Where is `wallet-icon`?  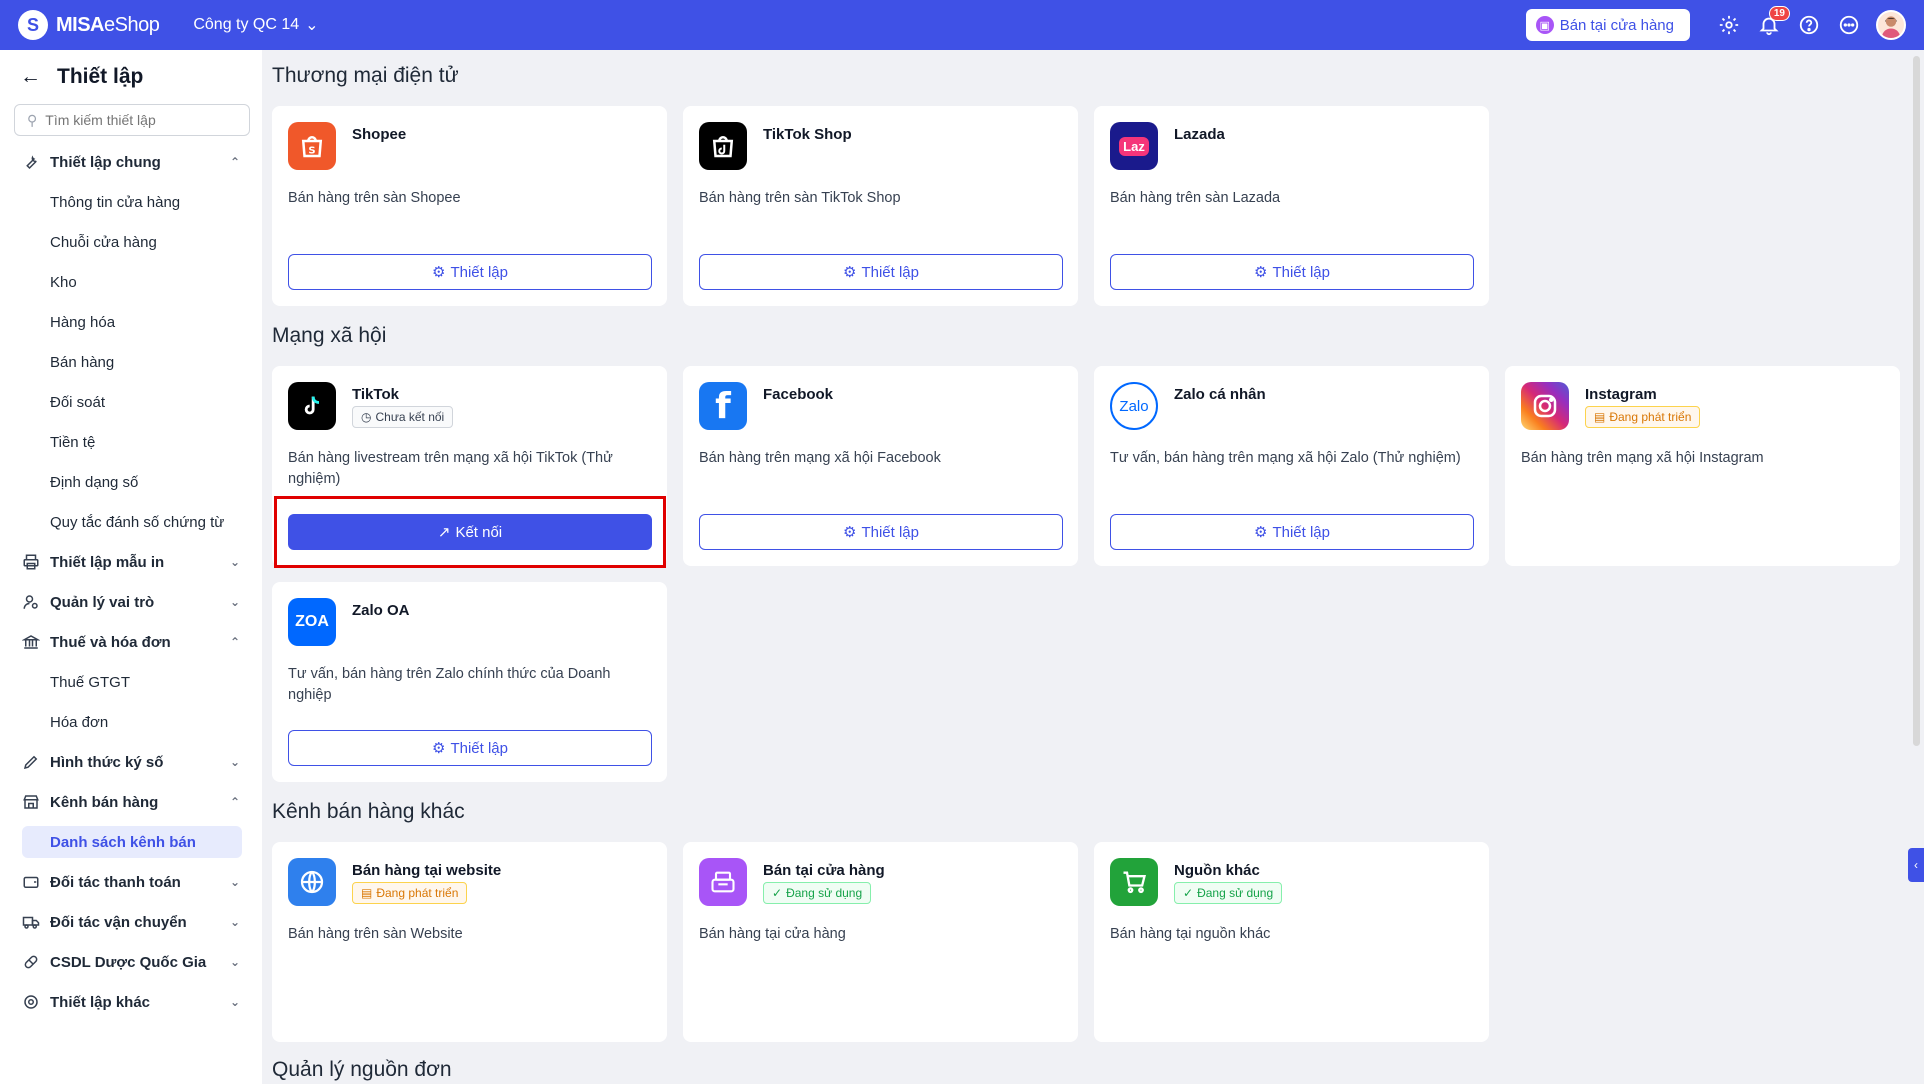 wallet-icon is located at coordinates (31, 882).